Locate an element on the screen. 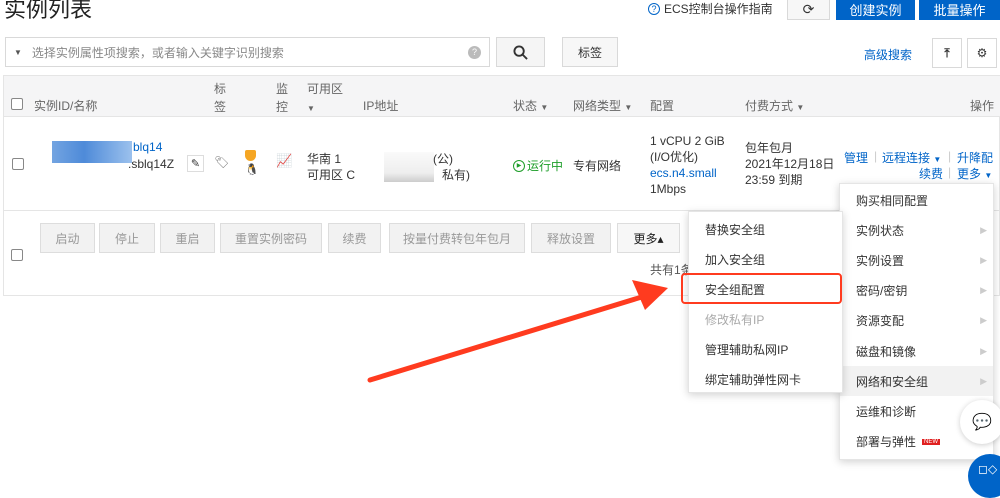  menu-item-label: 资源变配 is located at coordinates (880, 321).